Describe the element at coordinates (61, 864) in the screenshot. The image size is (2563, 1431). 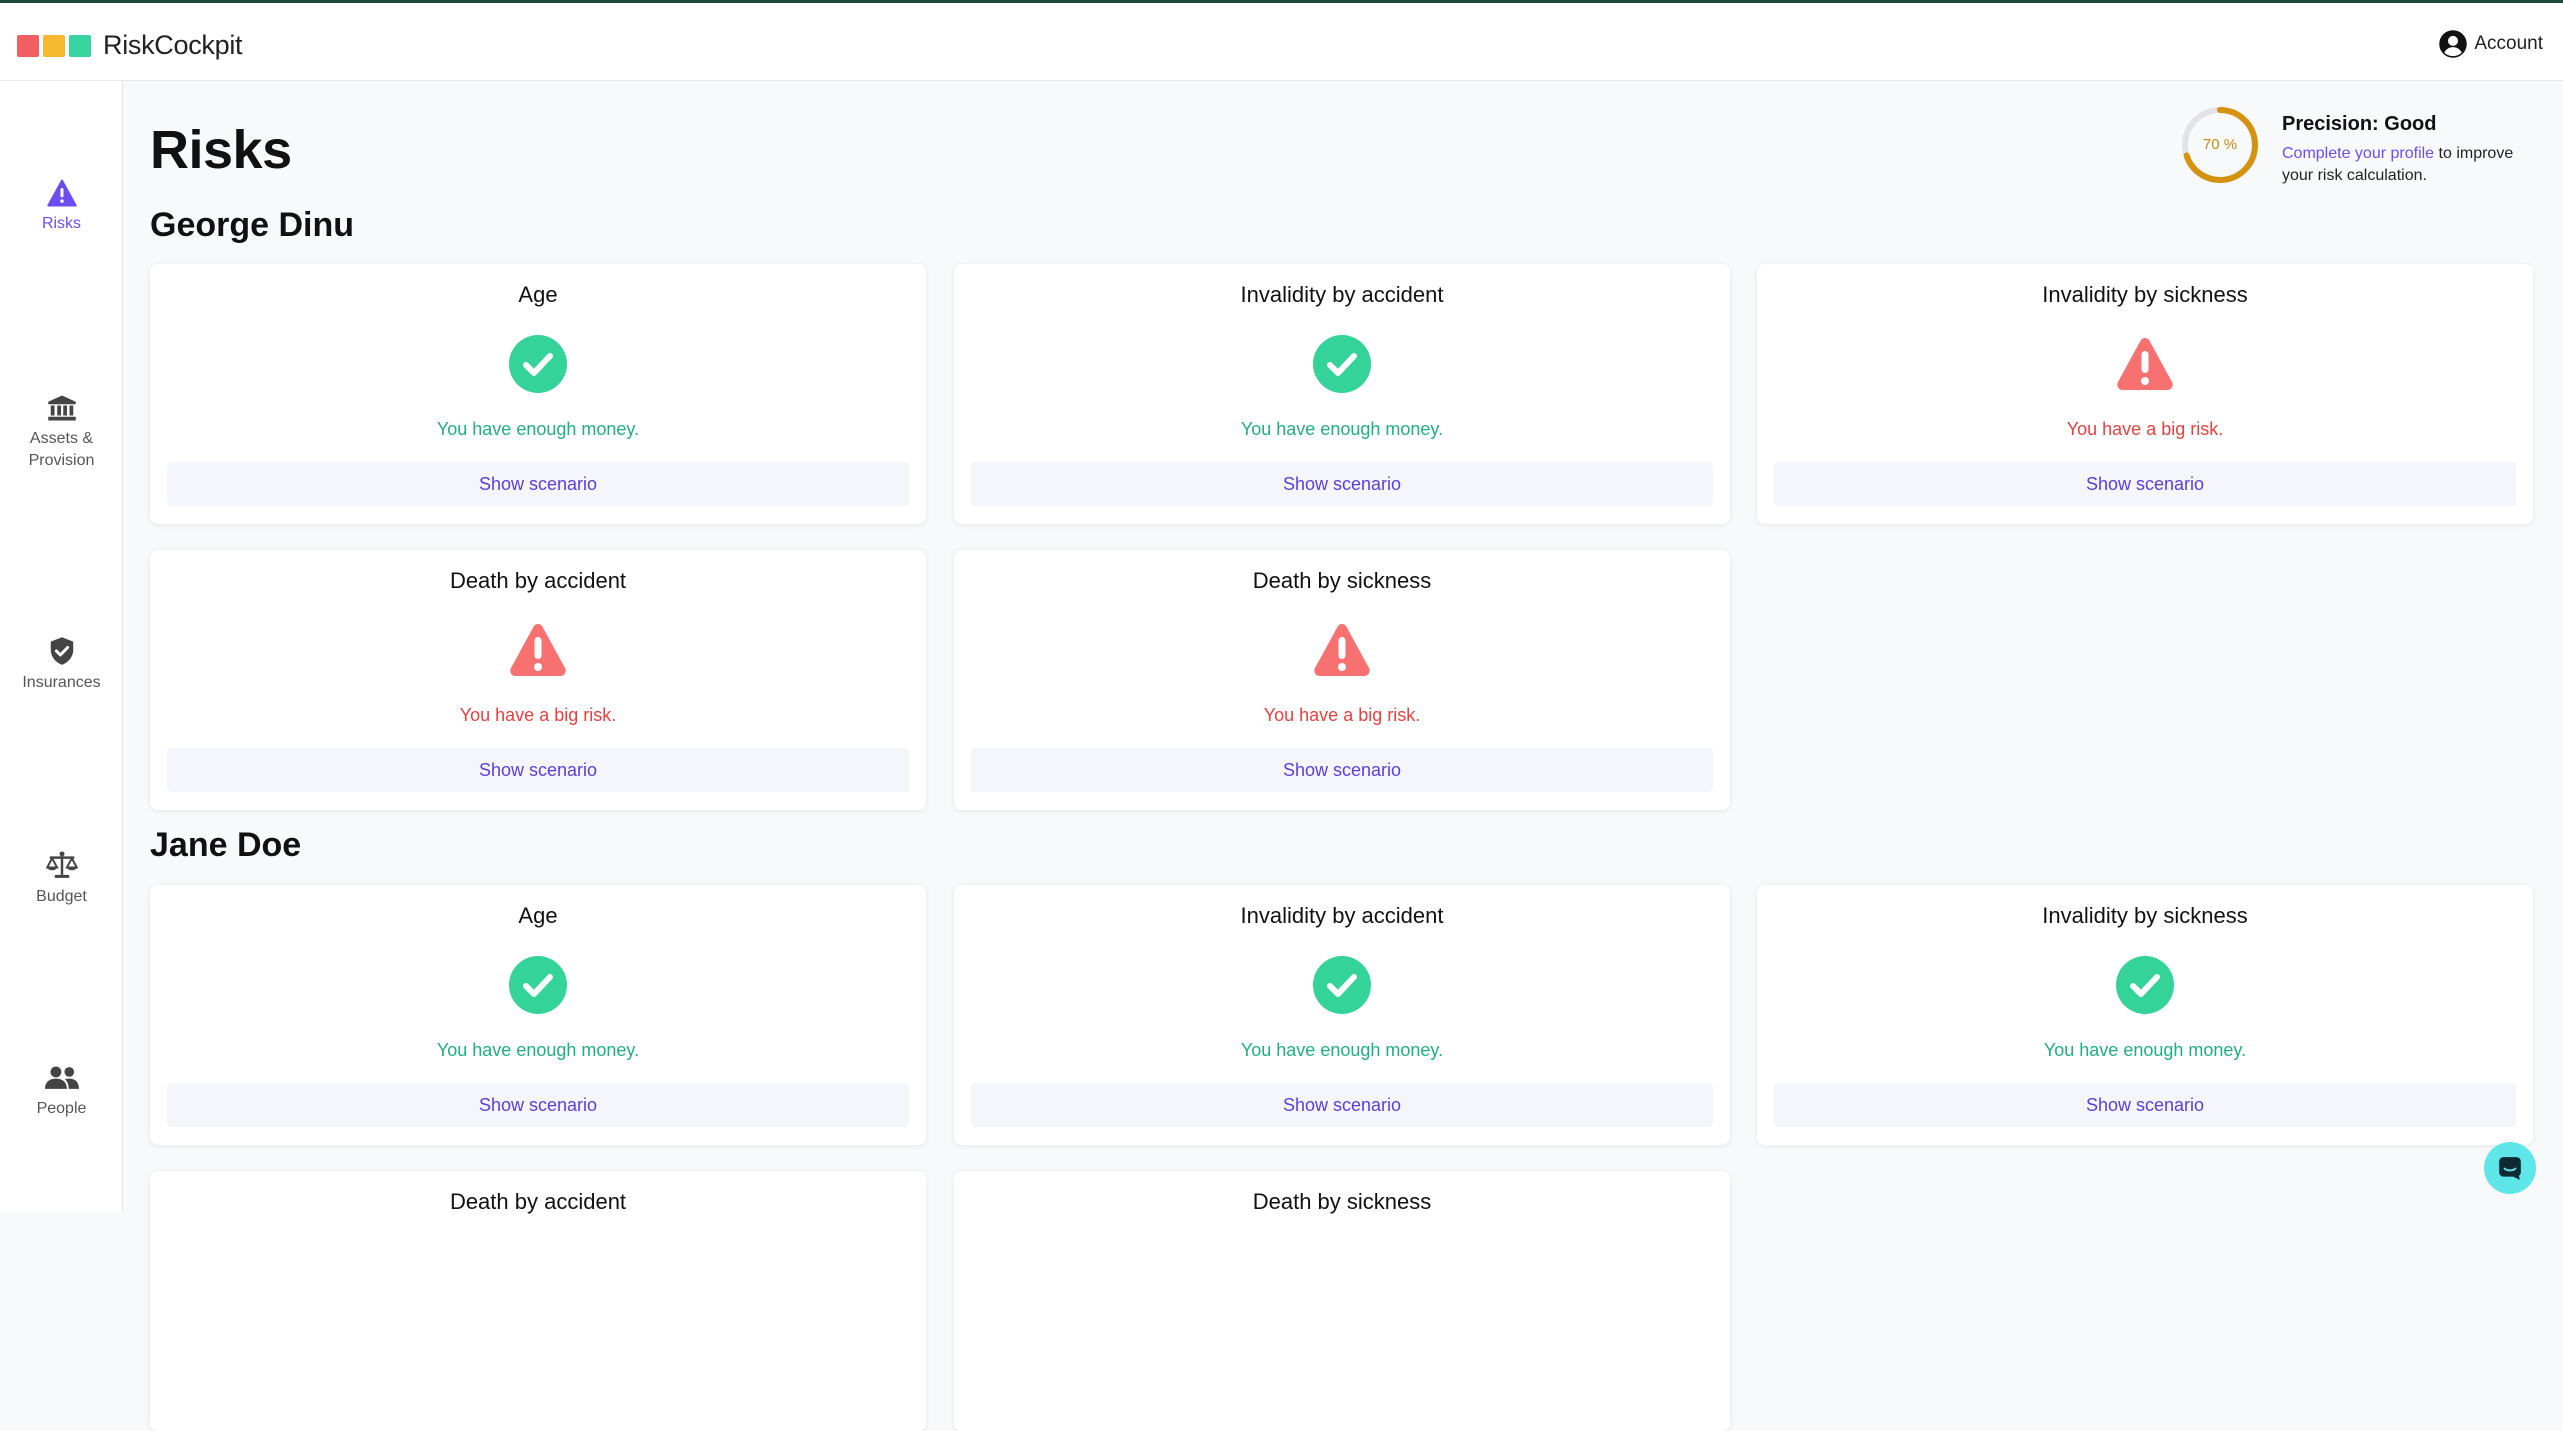
I see `scale-icon` at that location.